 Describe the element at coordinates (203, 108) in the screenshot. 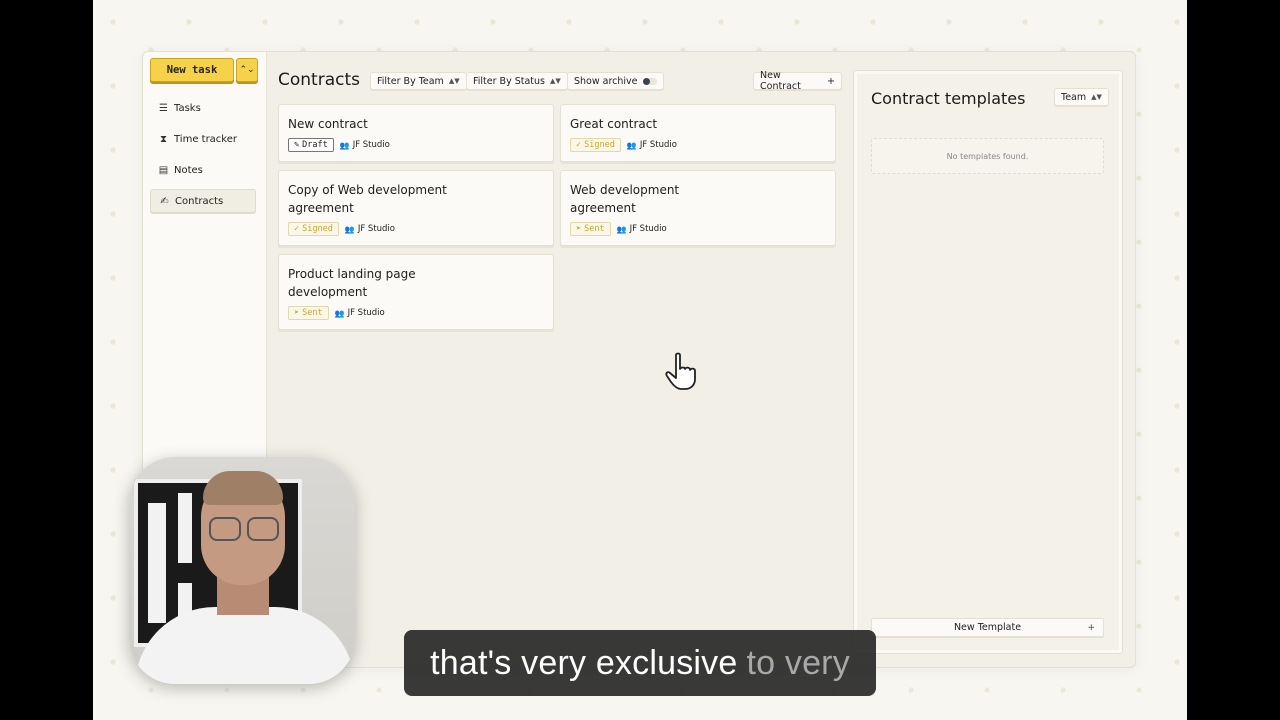

I see `sidebar-item-tasks: ☰ Tasks` at that location.